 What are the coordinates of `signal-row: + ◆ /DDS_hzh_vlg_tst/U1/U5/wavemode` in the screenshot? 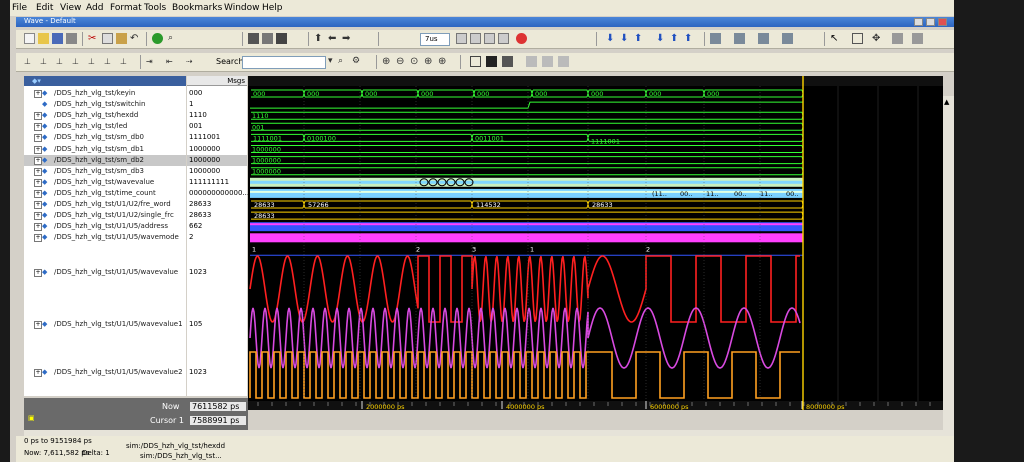 It's located at (105, 237).